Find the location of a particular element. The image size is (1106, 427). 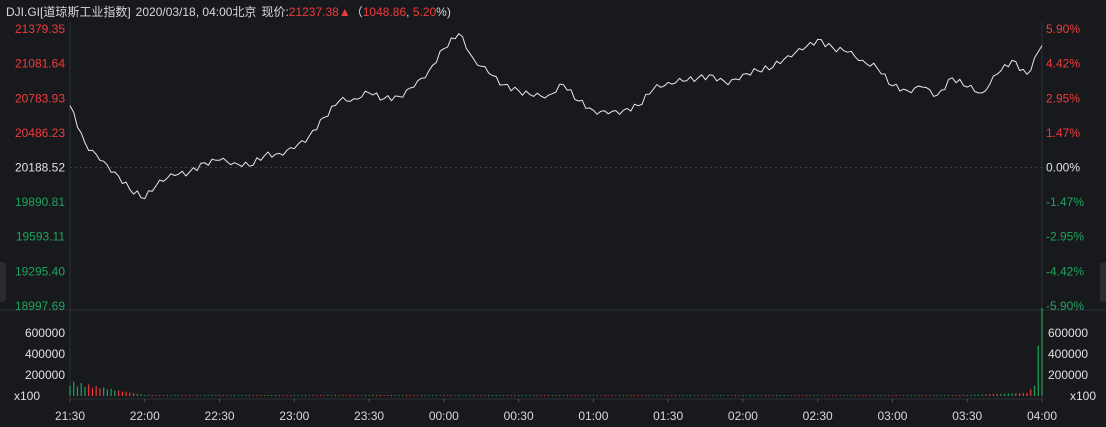

time-tick-label: 01:30 is located at coordinates (668, 416).